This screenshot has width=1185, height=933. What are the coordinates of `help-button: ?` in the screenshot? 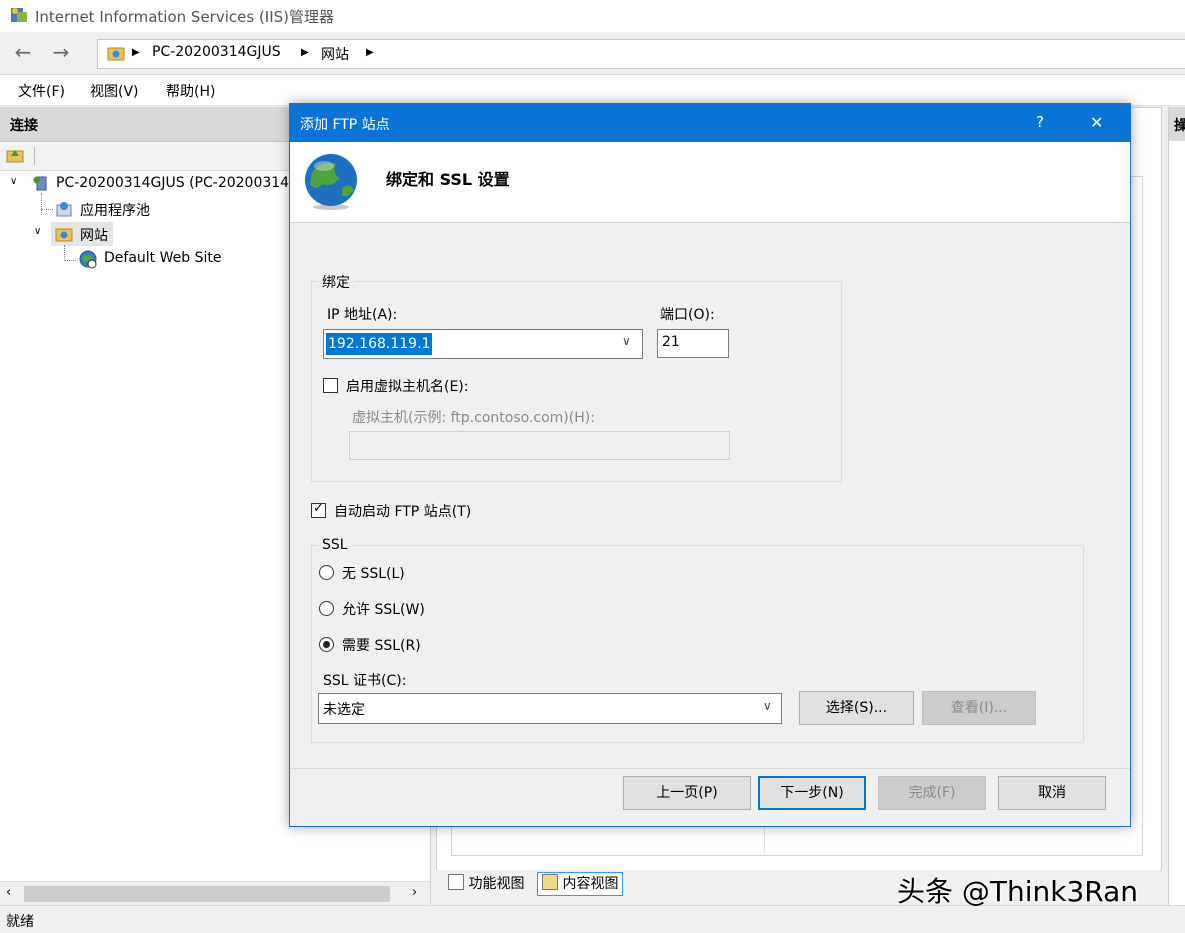 It's located at (1040, 122).